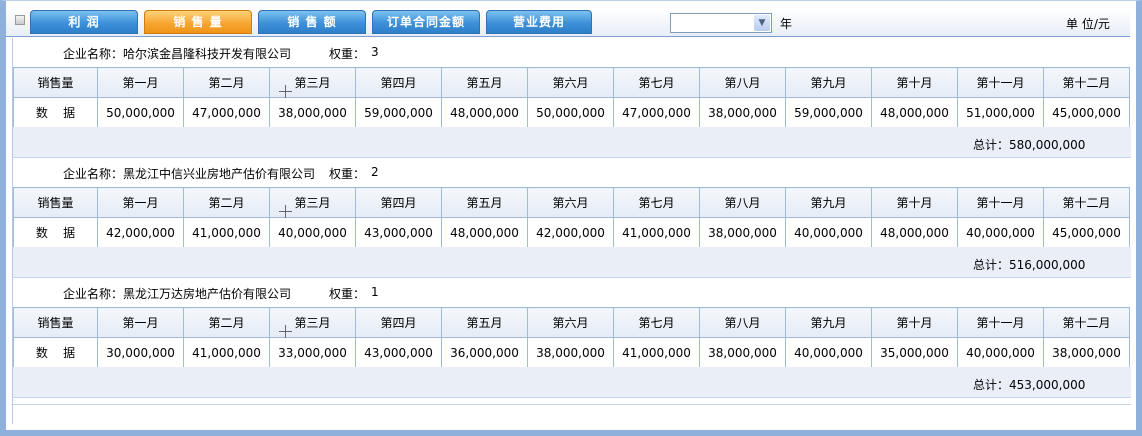  What do you see at coordinates (656, 112) in the screenshot?
I see `table-cell-value: 47,000,000` at bounding box center [656, 112].